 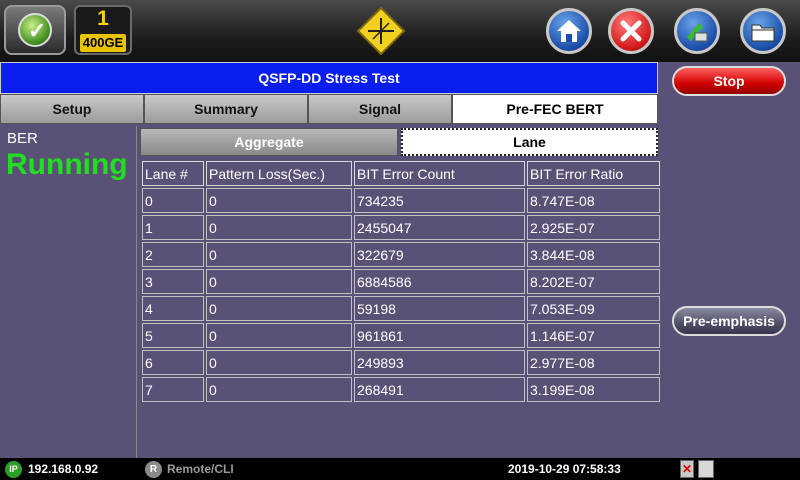 I want to click on column-header: Pattern Loss(Sec.), so click(x=279, y=173).